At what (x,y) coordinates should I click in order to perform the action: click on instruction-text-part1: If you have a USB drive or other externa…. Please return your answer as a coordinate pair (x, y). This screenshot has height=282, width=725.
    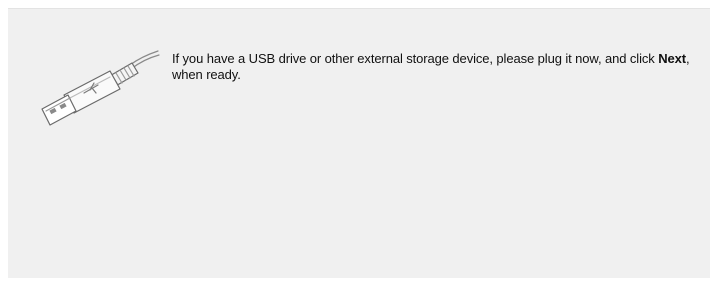
    Looking at the image, I should click on (415, 58).